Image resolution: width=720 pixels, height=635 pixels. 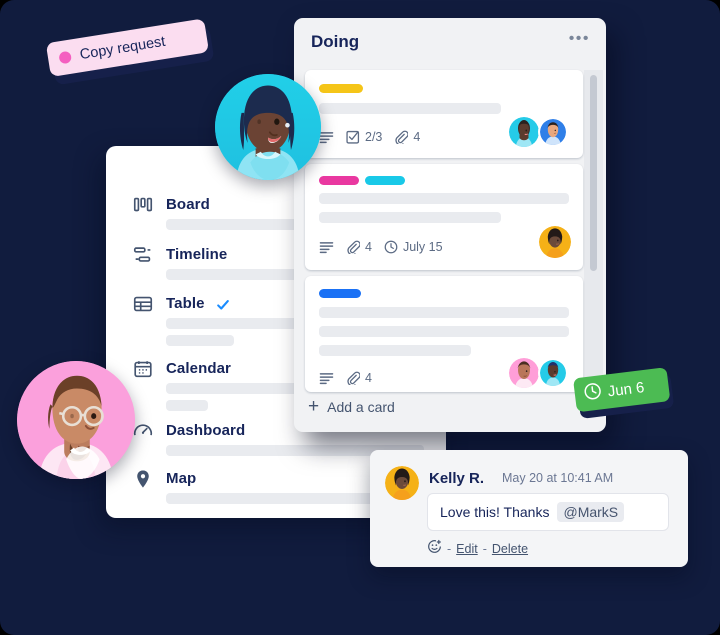 I want to click on check-icon, so click(x=223, y=305).